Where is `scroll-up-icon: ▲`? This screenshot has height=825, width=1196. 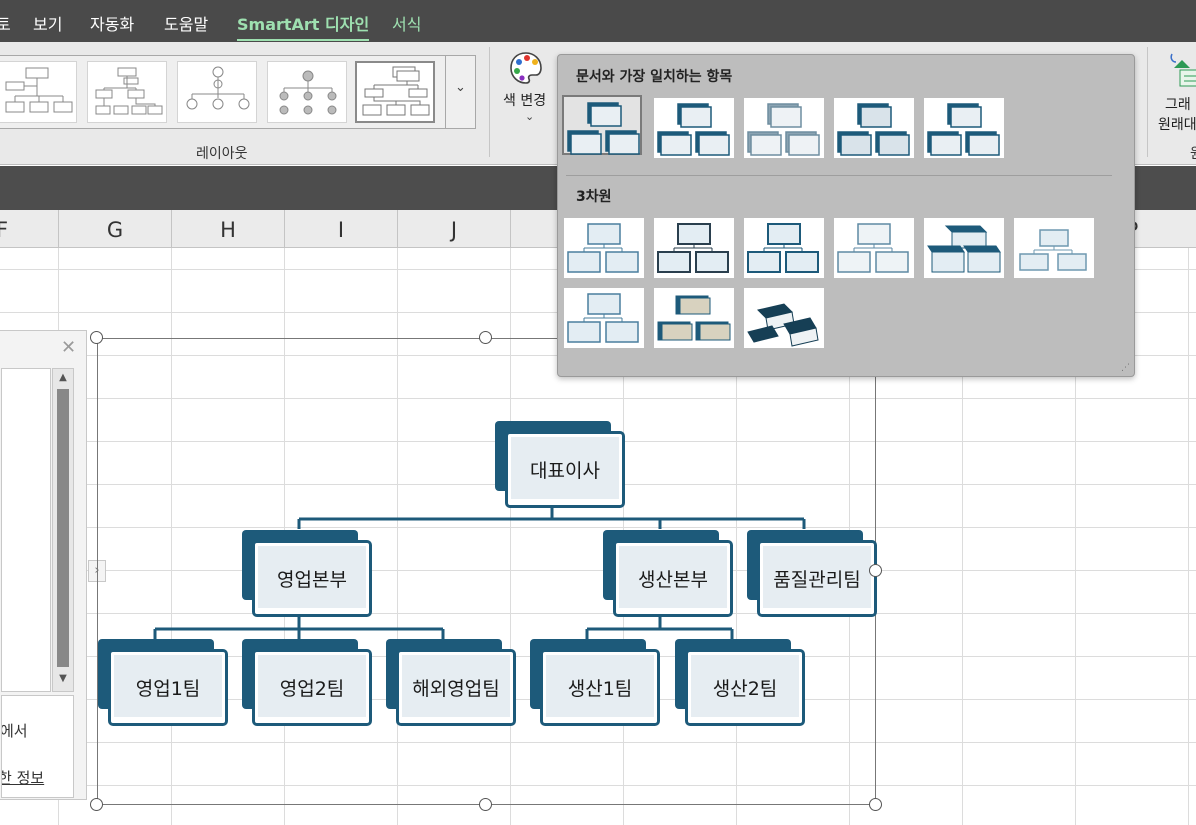 scroll-up-icon: ▲ is located at coordinates (63, 379).